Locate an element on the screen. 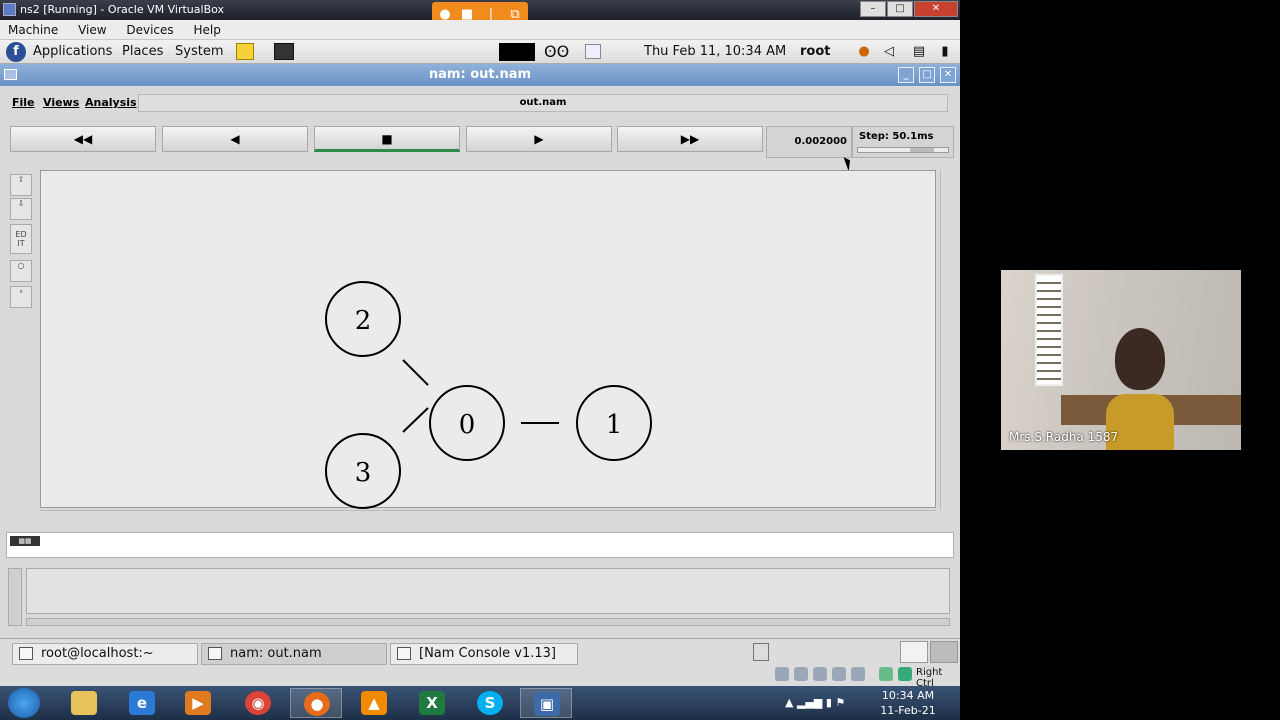 The height and width of the screenshot is (720, 1280). firefox-taskbar-icon: ● is located at coordinates (317, 704).